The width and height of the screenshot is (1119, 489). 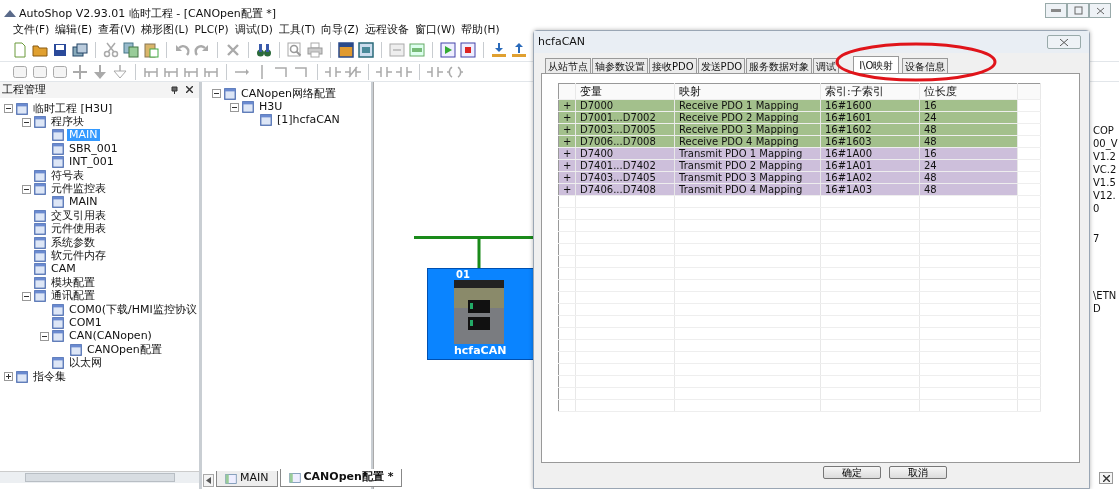 What do you see at coordinates (253, 30) in the screenshot?
I see `menu-item: 调试(D)` at bounding box center [253, 30].